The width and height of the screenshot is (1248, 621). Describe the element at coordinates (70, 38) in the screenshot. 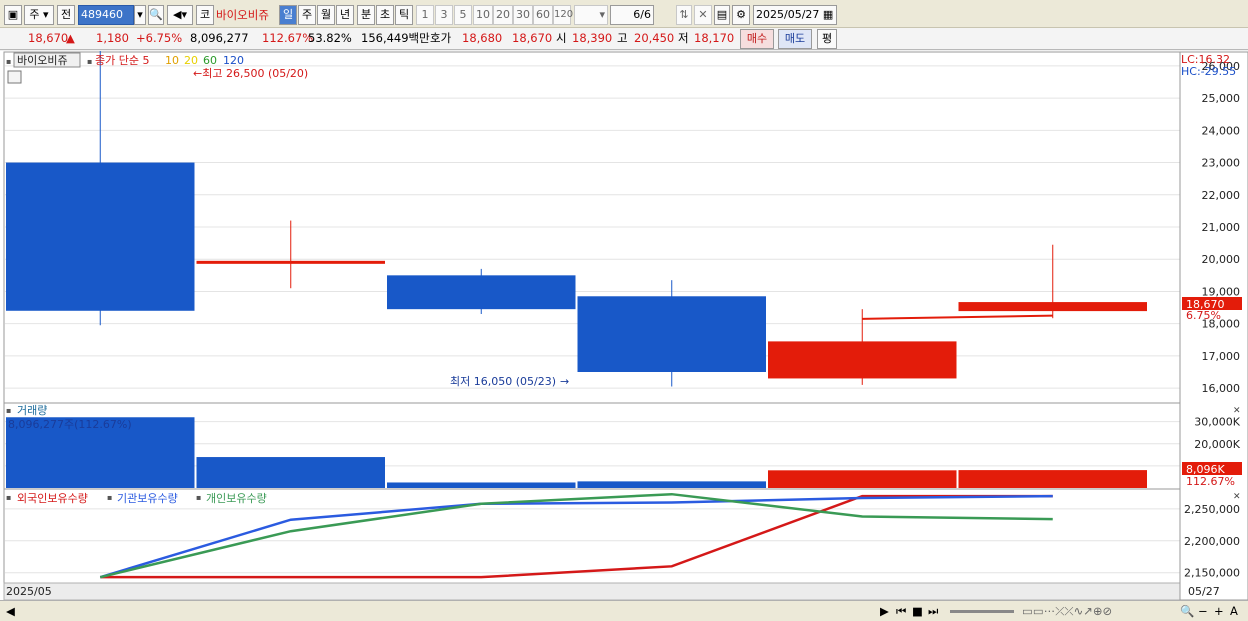

I see `up-arrow-icon: ▲` at that location.